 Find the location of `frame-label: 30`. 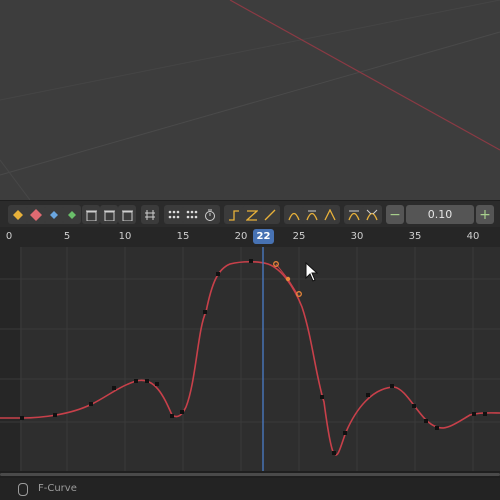

frame-label: 30 is located at coordinates (357, 236).